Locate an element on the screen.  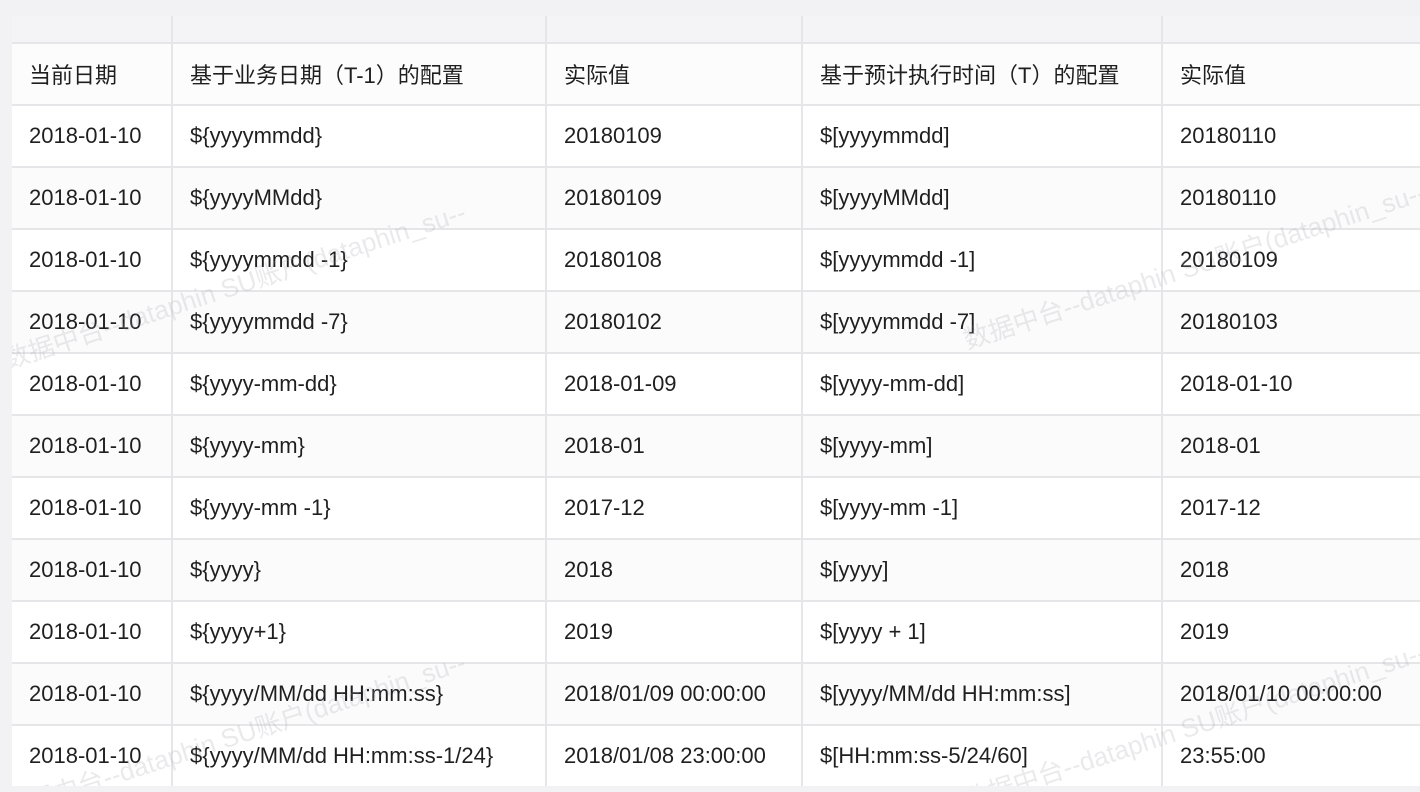
cell-execution-time-config: $[yyyy + 1] is located at coordinates (982, 632).